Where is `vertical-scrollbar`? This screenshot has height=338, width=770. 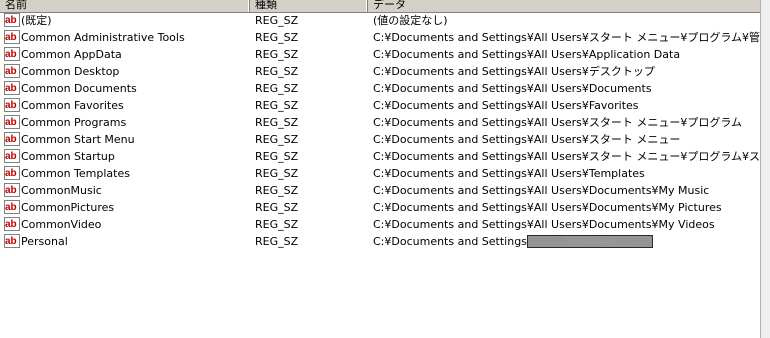 vertical-scrollbar is located at coordinates (765, 169).